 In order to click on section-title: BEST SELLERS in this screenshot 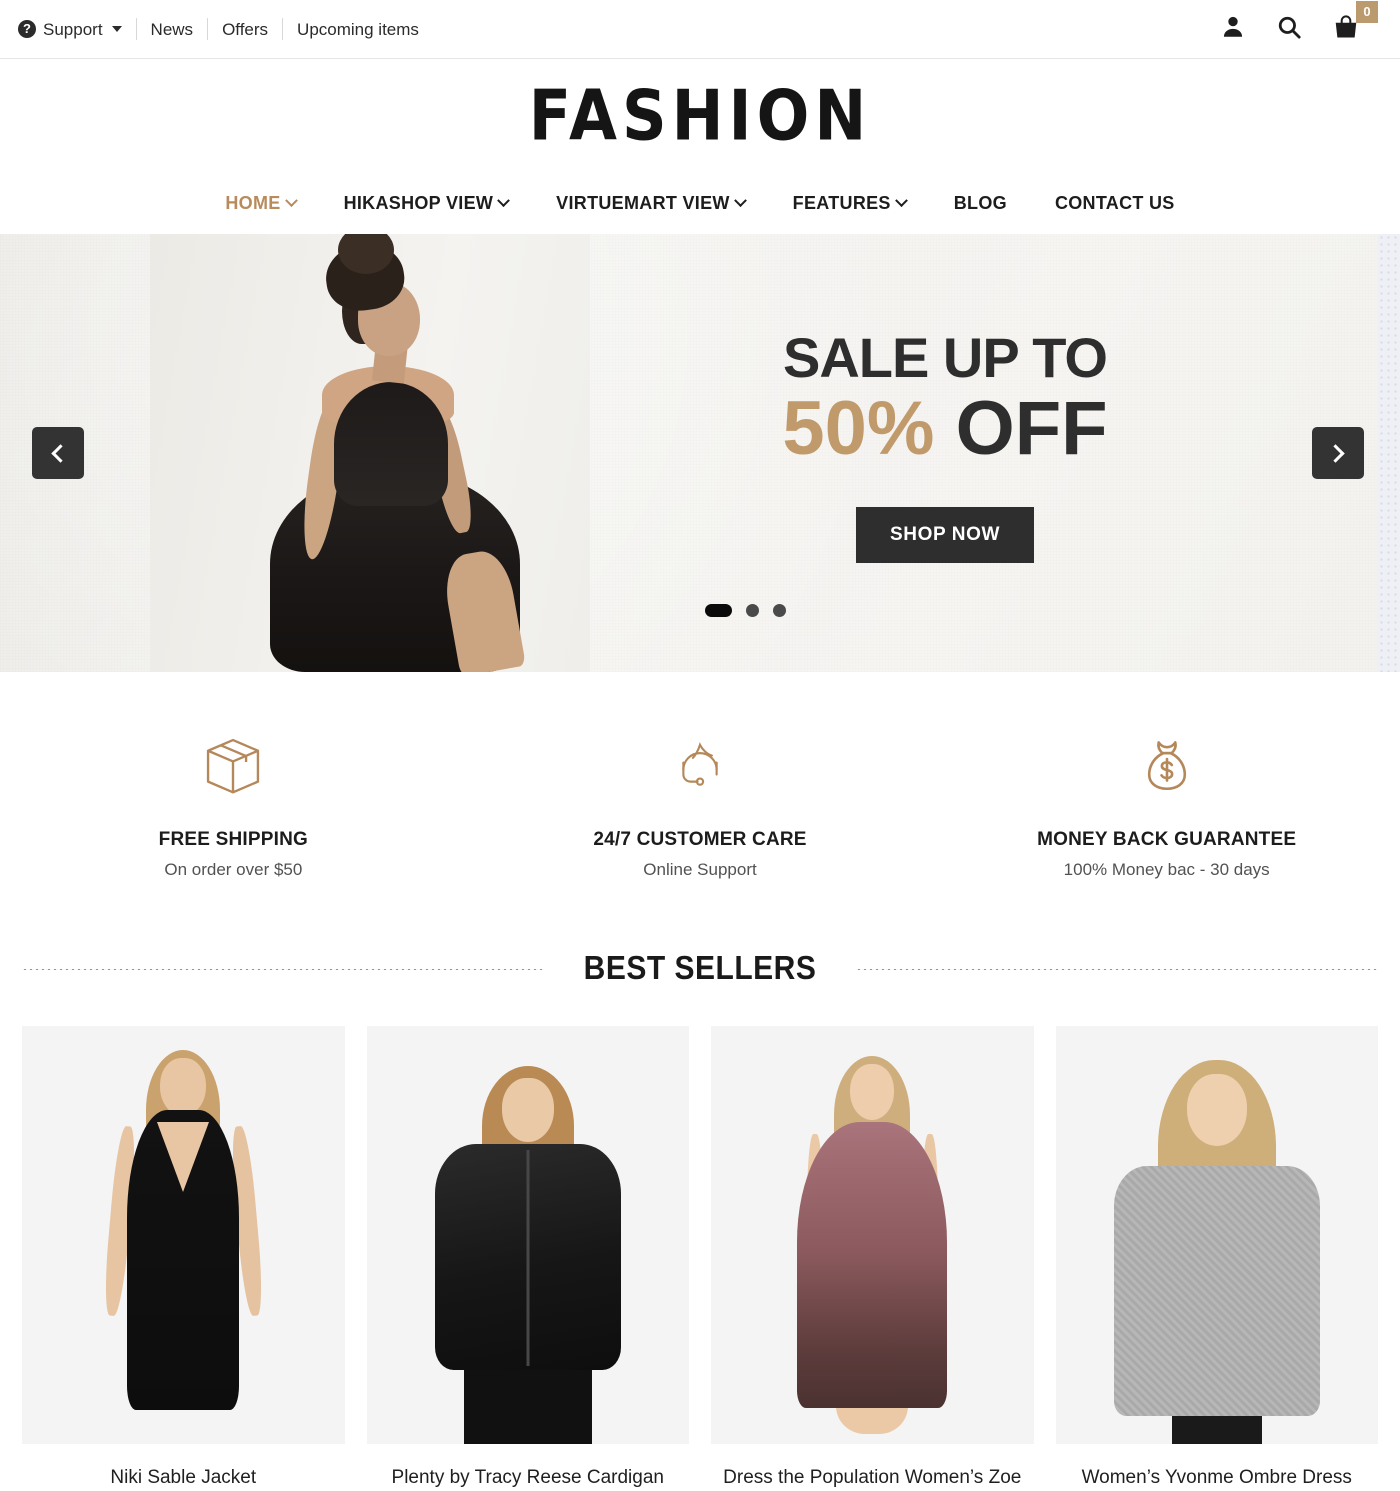, I will do `click(700, 968)`.